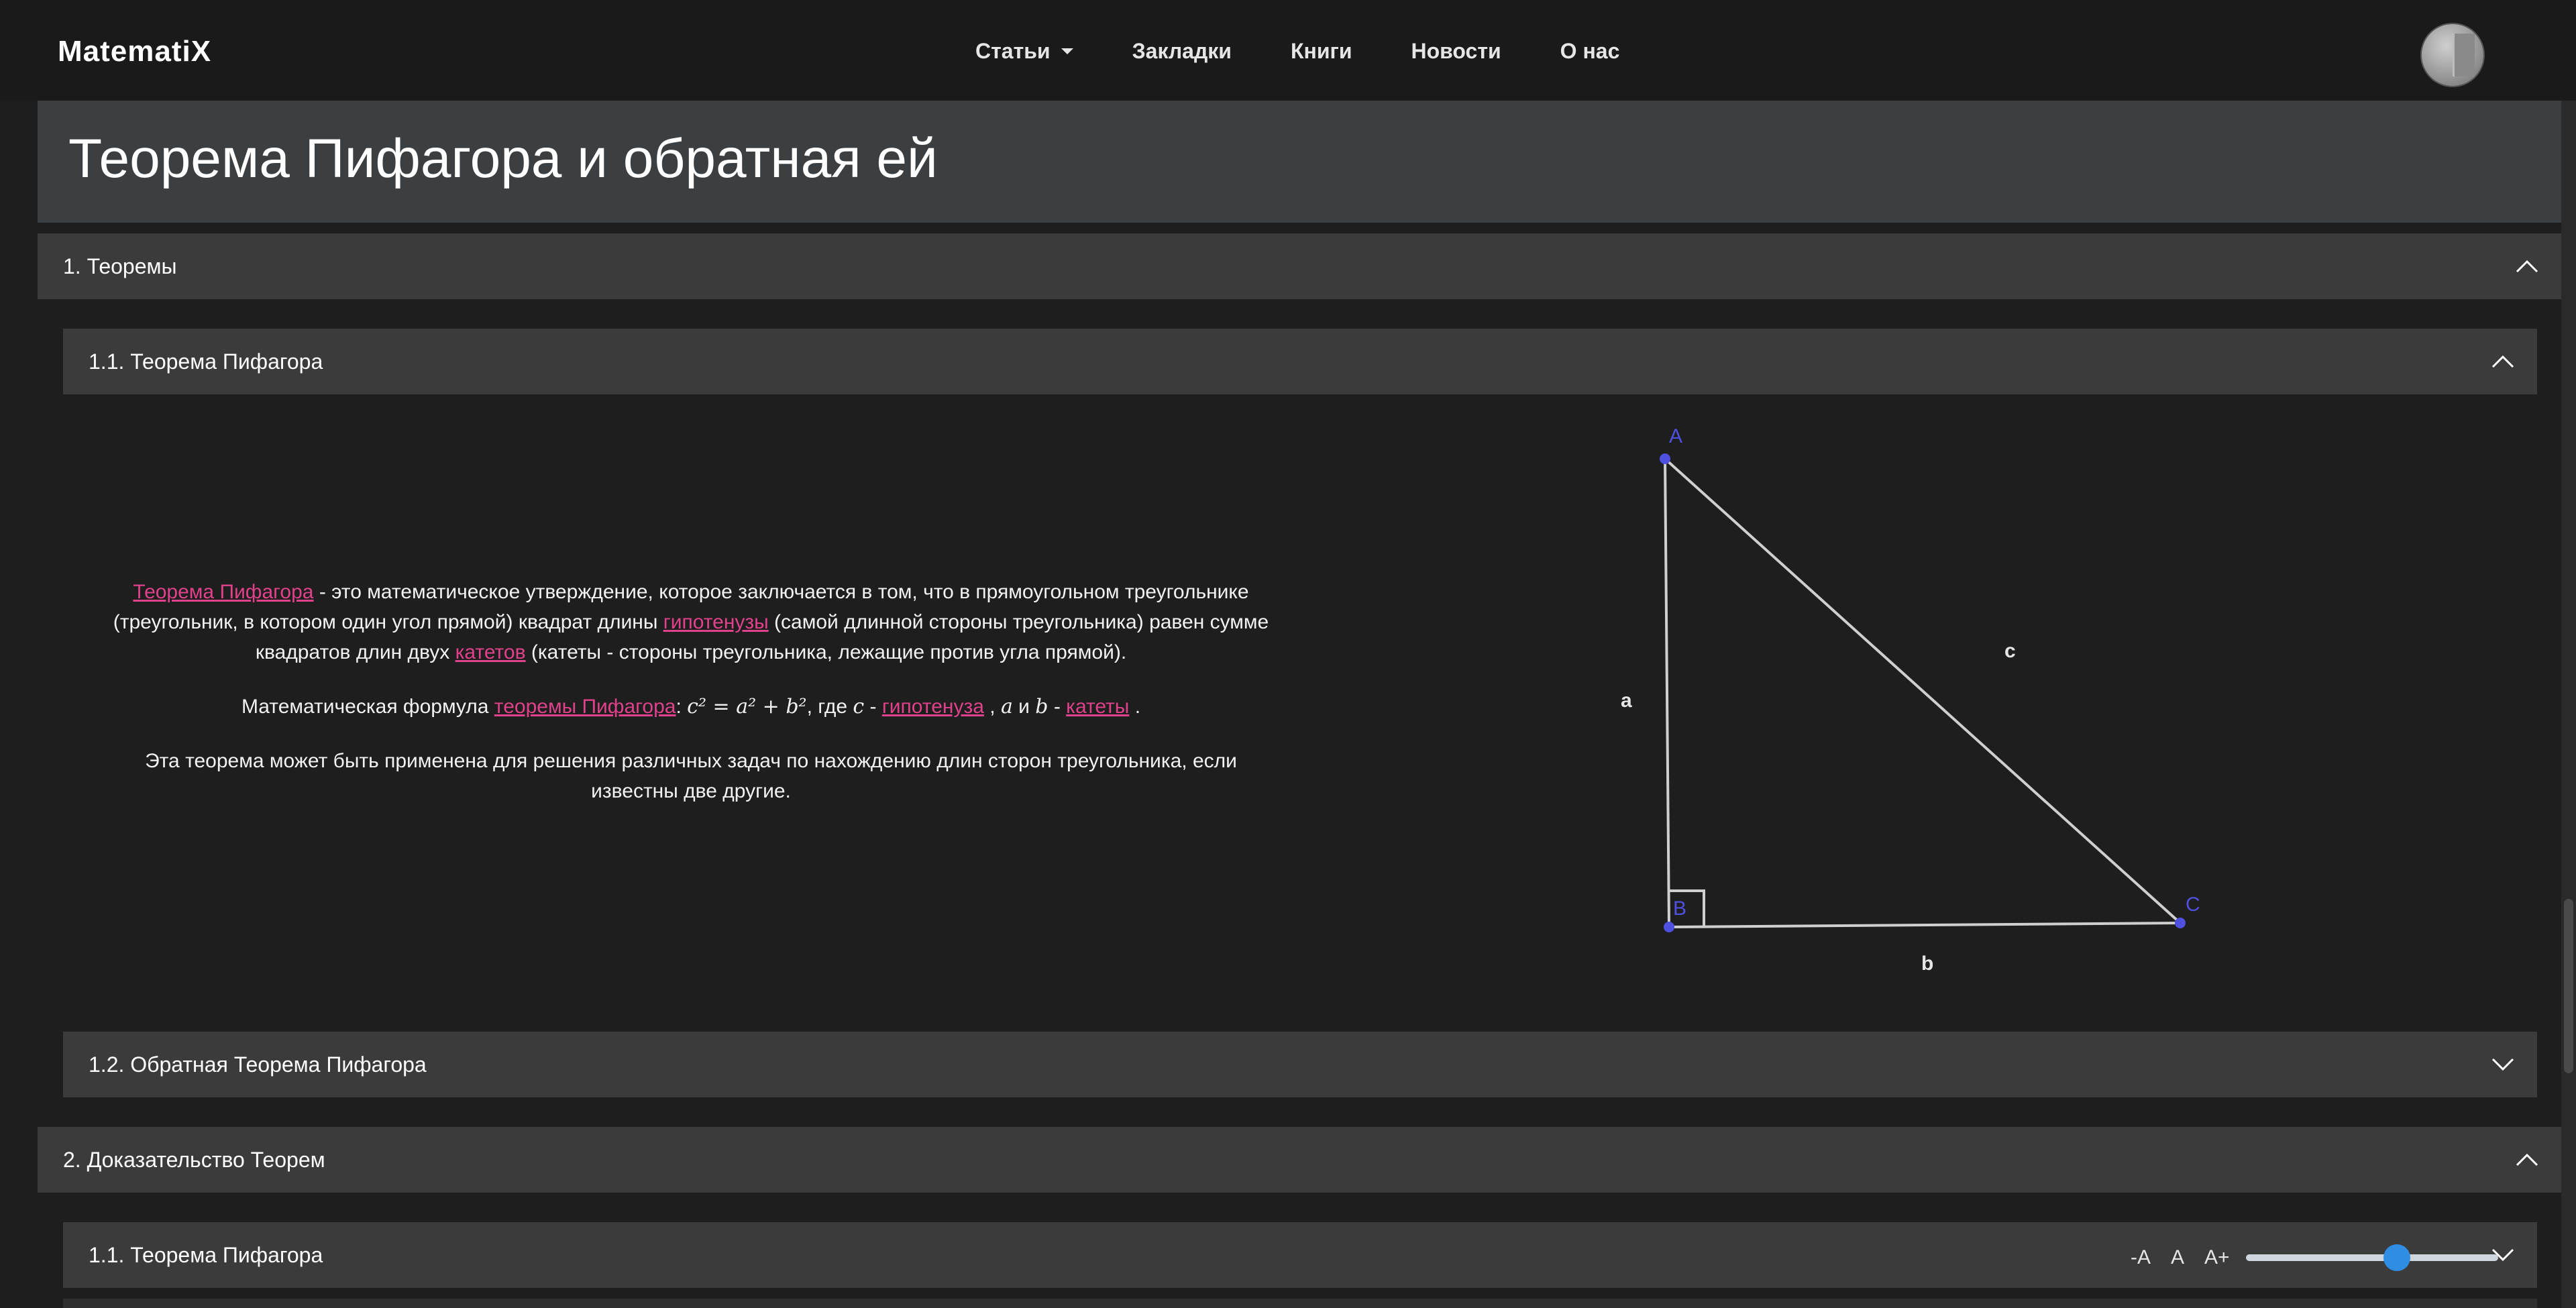  I want to click on nav-item-label: О нас, so click(1590, 51).